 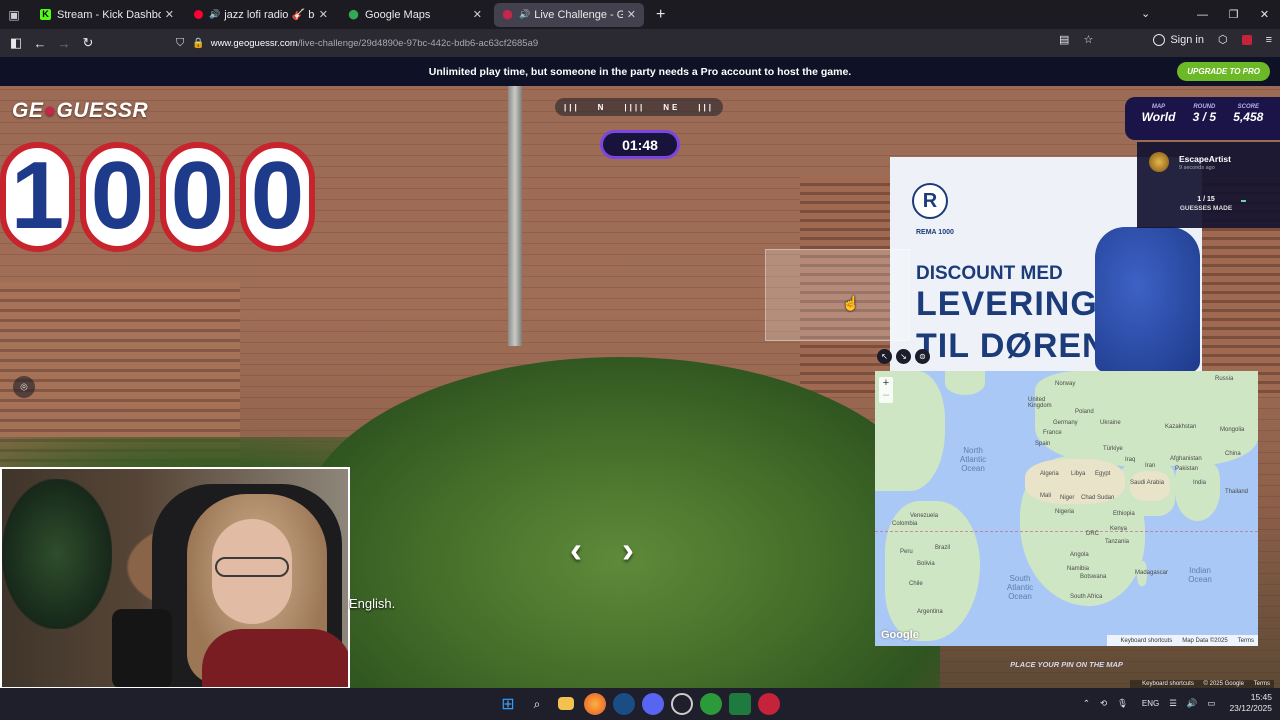 What do you see at coordinates (1246, 641) in the screenshot?
I see `map-terms-link: Terms` at bounding box center [1246, 641].